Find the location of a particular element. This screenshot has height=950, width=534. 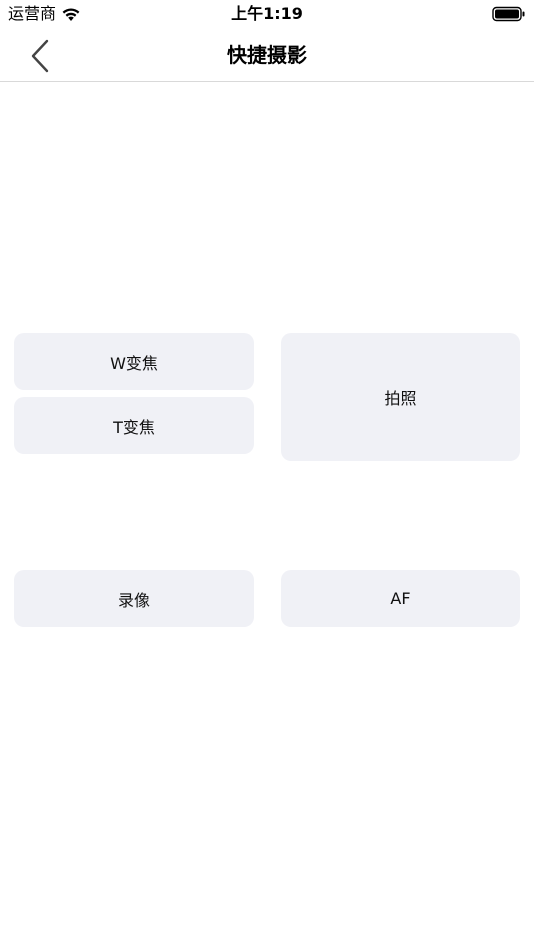

page-title: 快捷摄影 is located at coordinates (267, 55).